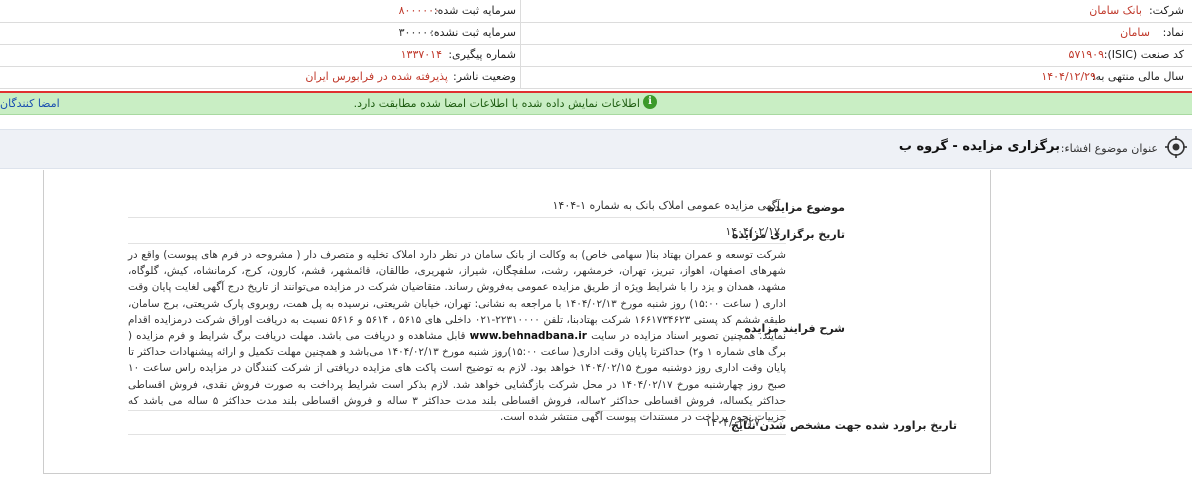 The image size is (1192, 493). What do you see at coordinates (1109, 148) in the screenshot?
I see `subject-label: عنوان موضوع افشاء:` at bounding box center [1109, 148].